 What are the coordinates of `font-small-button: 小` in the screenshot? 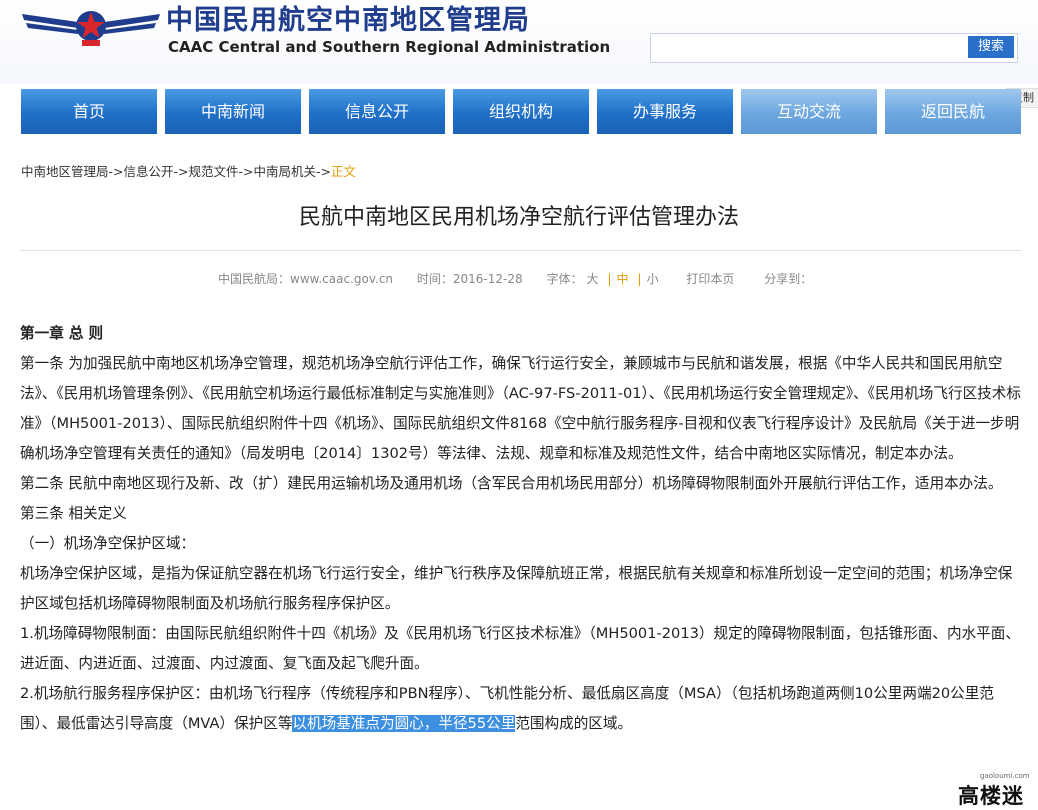 It's located at (653, 279).